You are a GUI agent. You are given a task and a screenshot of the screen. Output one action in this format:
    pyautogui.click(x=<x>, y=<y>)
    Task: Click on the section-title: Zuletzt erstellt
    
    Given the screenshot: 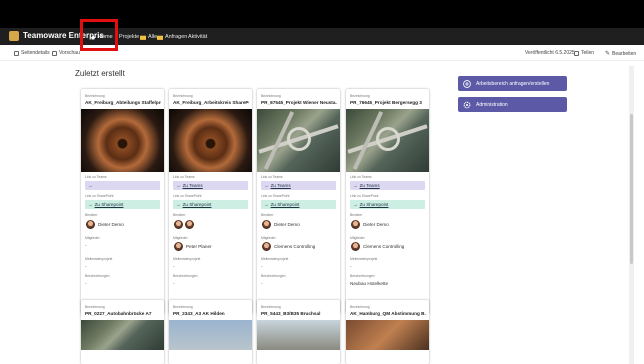 What is the action you would take?
    pyautogui.click(x=100, y=73)
    